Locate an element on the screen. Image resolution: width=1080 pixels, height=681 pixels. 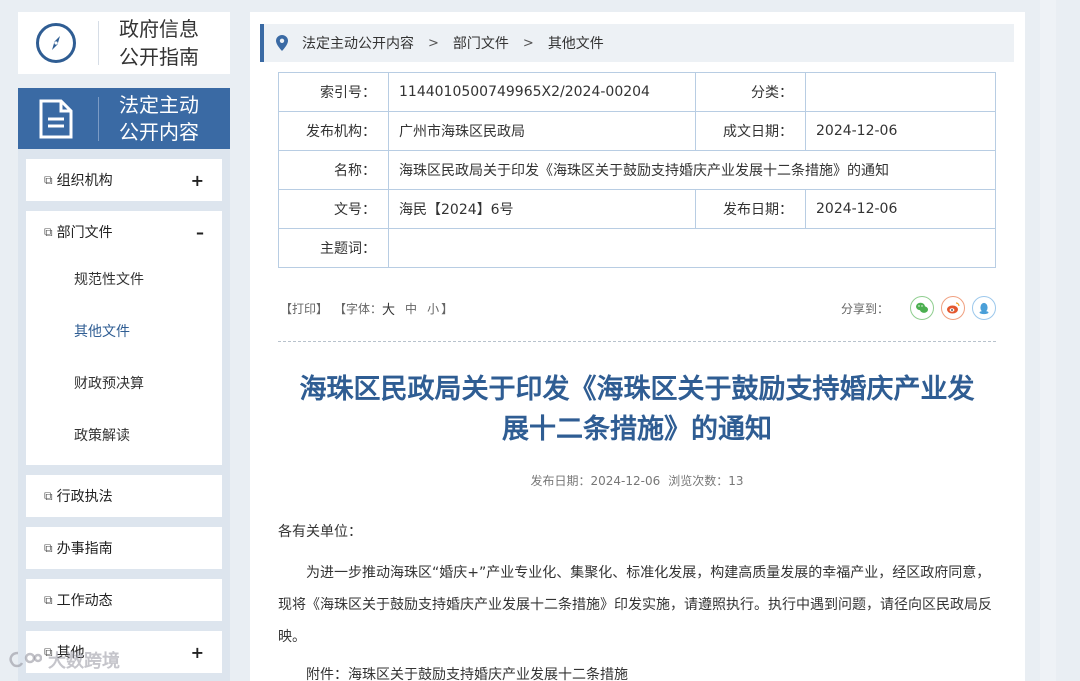
breadcrumb-item: 法定主动公开内容 is located at coordinates (358, 43).